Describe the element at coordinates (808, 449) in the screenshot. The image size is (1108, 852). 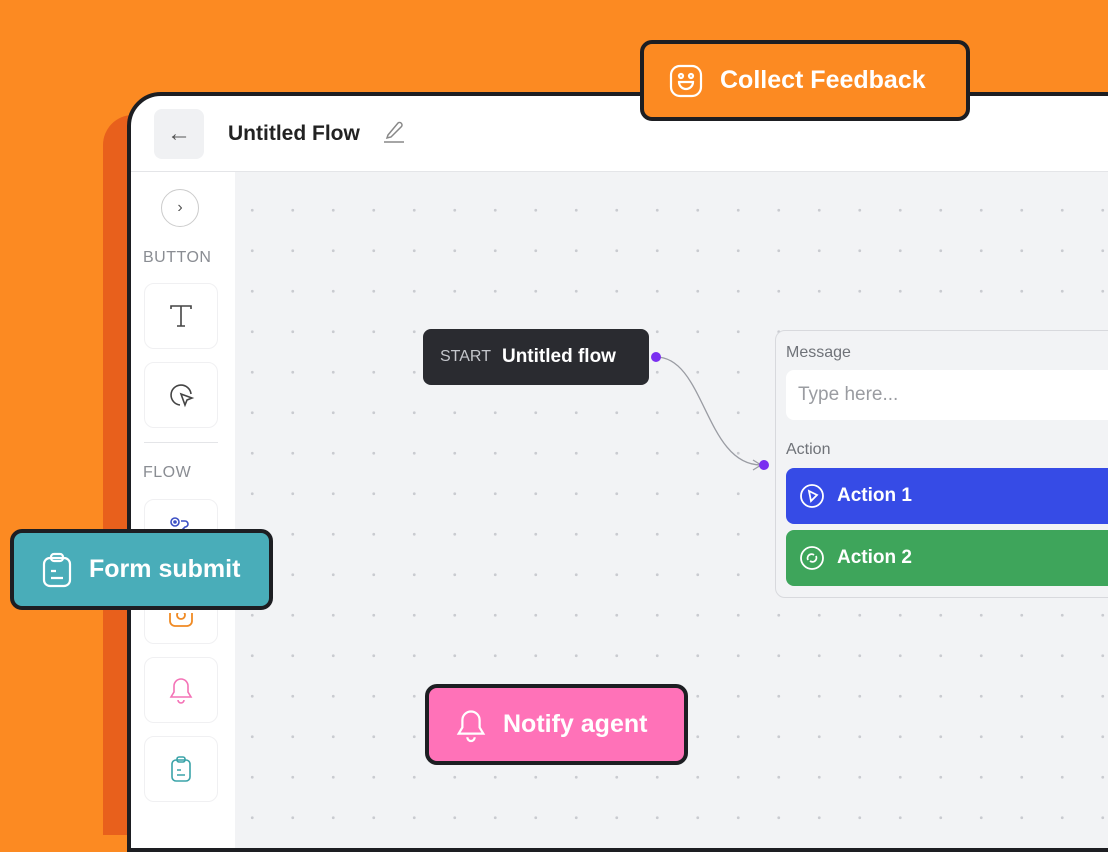
I see `action-label: Action` at that location.